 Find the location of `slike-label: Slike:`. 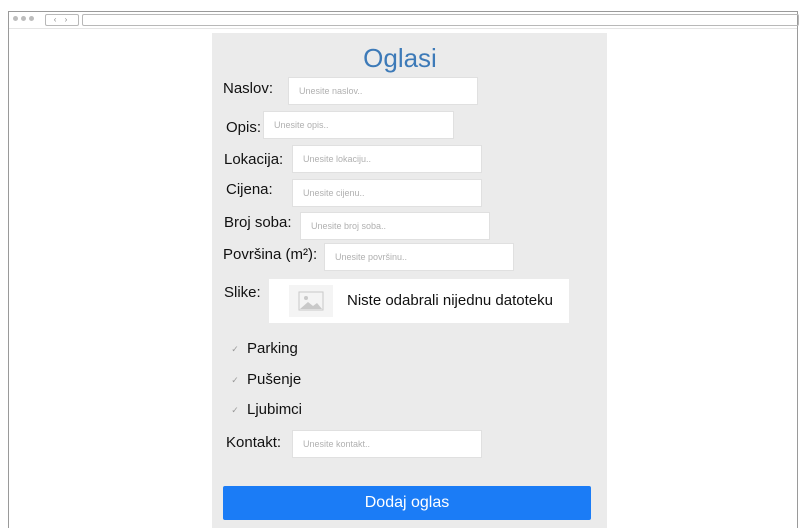

slike-label: Slike: is located at coordinates (242, 292).